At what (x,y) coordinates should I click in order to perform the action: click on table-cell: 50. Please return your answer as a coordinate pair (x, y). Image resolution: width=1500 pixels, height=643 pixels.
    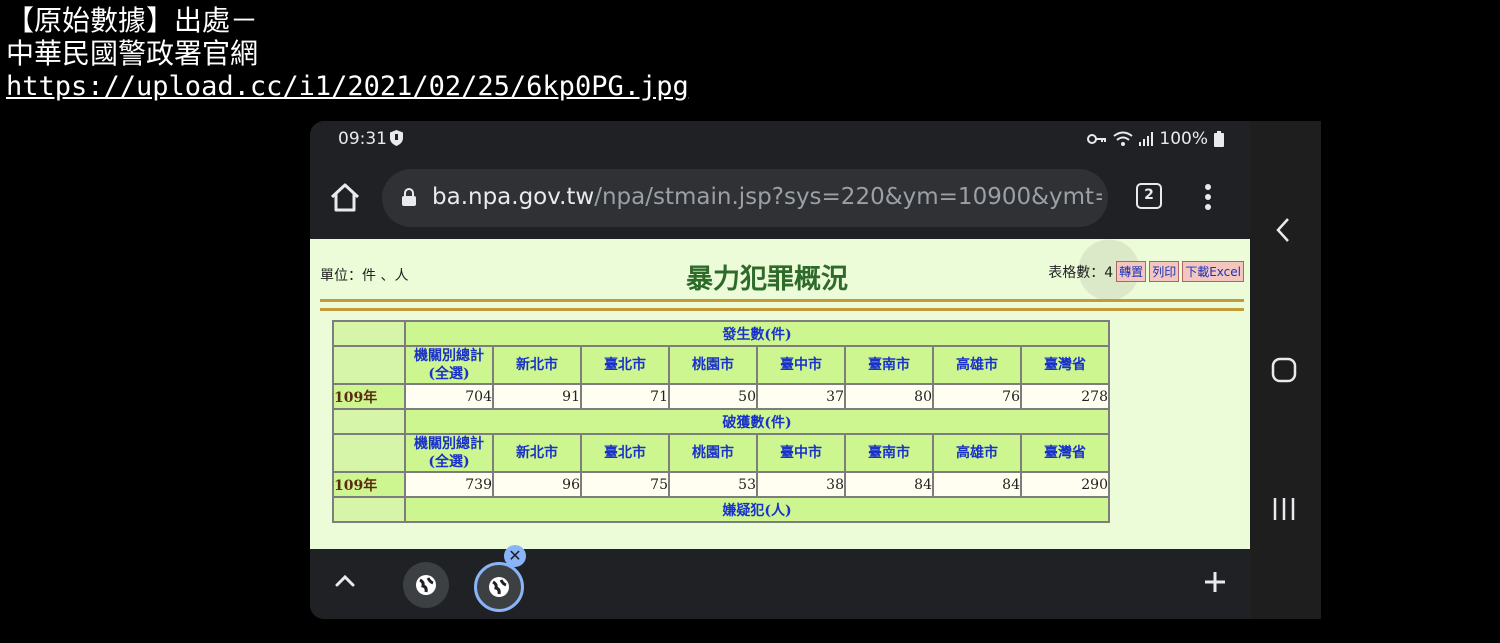
    Looking at the image, I should click on (713, 396).